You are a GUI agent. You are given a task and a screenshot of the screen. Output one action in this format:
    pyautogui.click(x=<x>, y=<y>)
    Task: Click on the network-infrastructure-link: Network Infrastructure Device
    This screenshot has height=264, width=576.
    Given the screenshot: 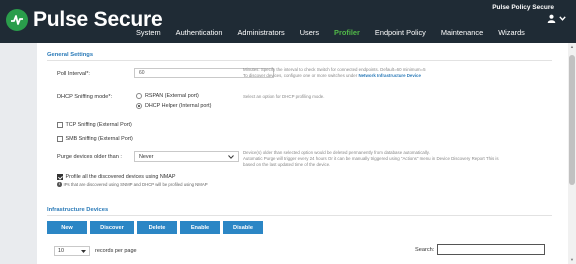 What is the action you would take?
    pyautogui.click(x=389, y=75)
    